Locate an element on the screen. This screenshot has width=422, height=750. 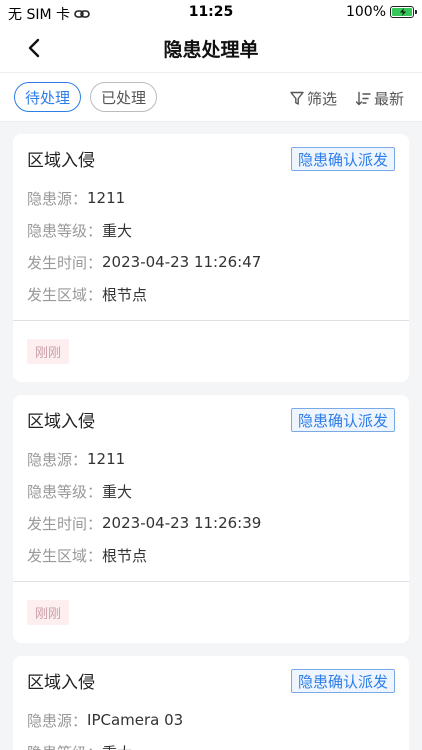
time-value: 2023-04-23 11:26:47 is located at coordinates (182, 262).